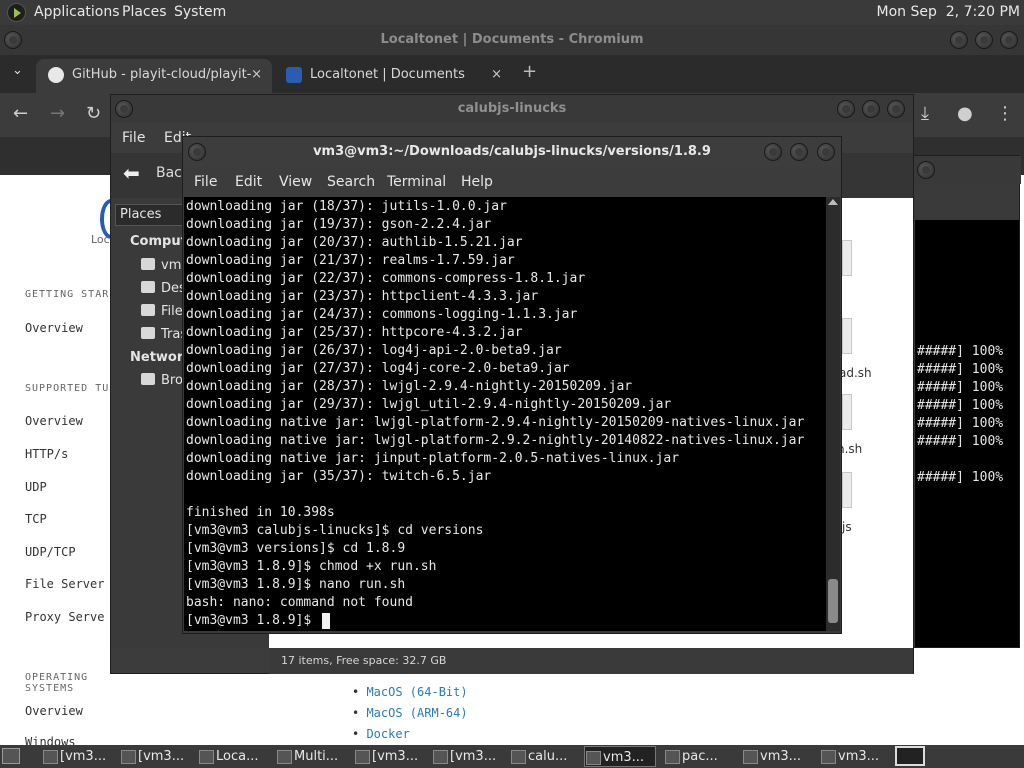 This screenshot has width=1024, height=768. Describe the element at coordinates (296, 548) in the screenshot. I see `terminal-line: [vm3@vm3 versions]$ cd 1.8.9` at that location.